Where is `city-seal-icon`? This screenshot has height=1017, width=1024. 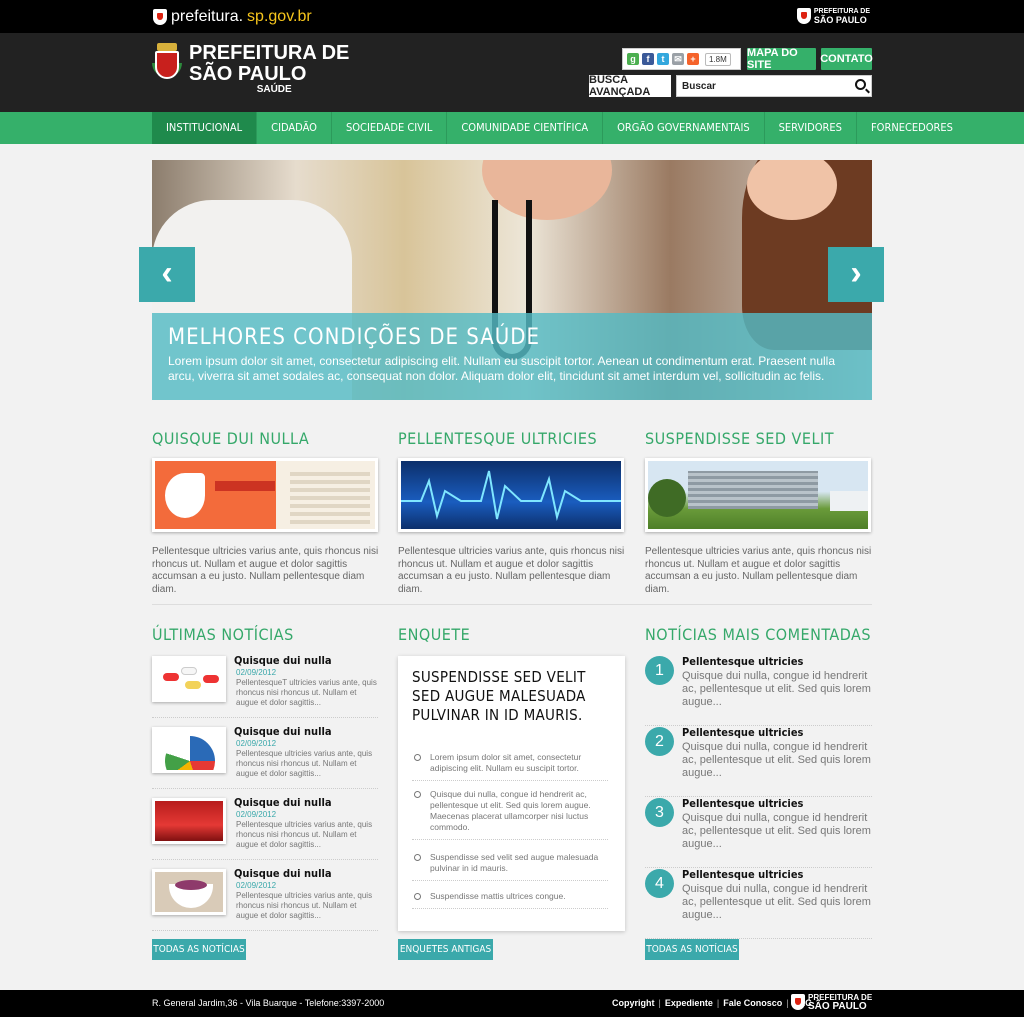
city-seal-icon is located at coordinates (160, 17).